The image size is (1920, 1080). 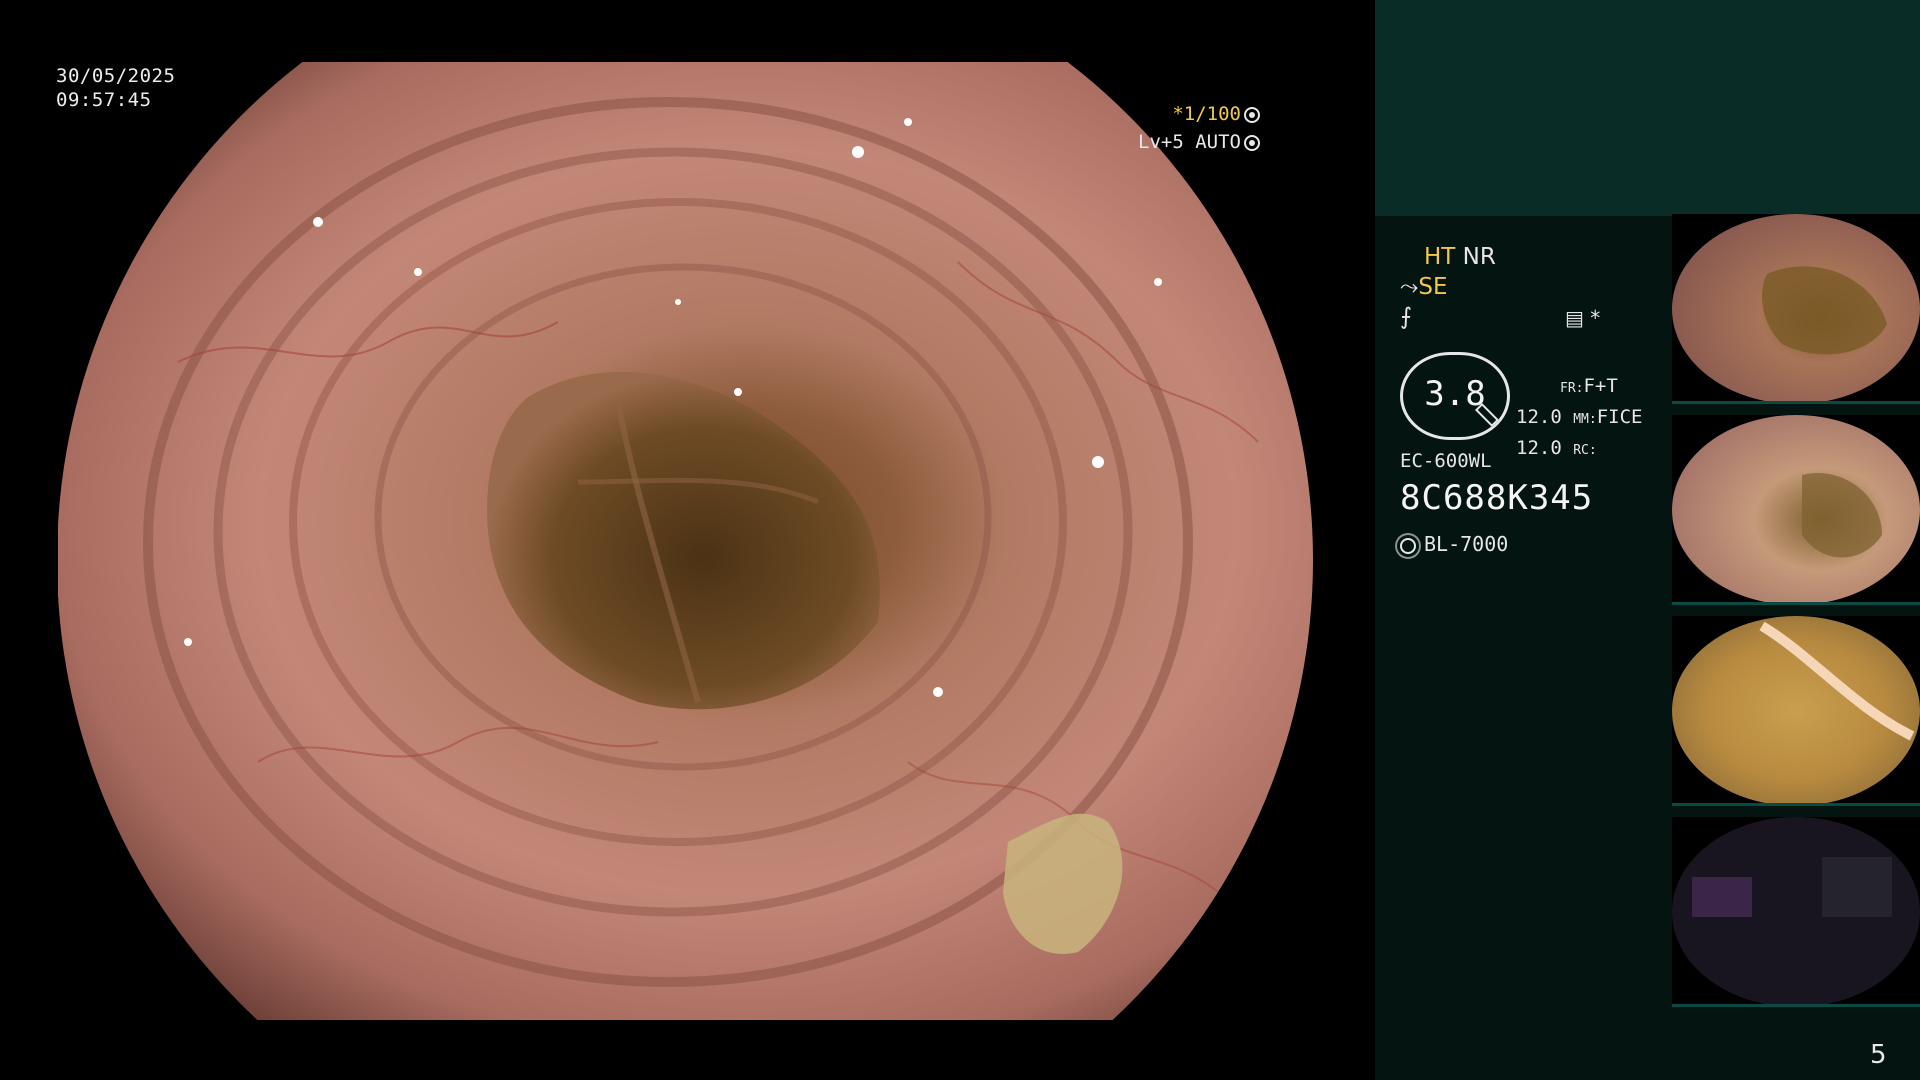 I want to click on exposure-settings: *1/100 Lv+5 AUTO, so click(x=1199, y=128).